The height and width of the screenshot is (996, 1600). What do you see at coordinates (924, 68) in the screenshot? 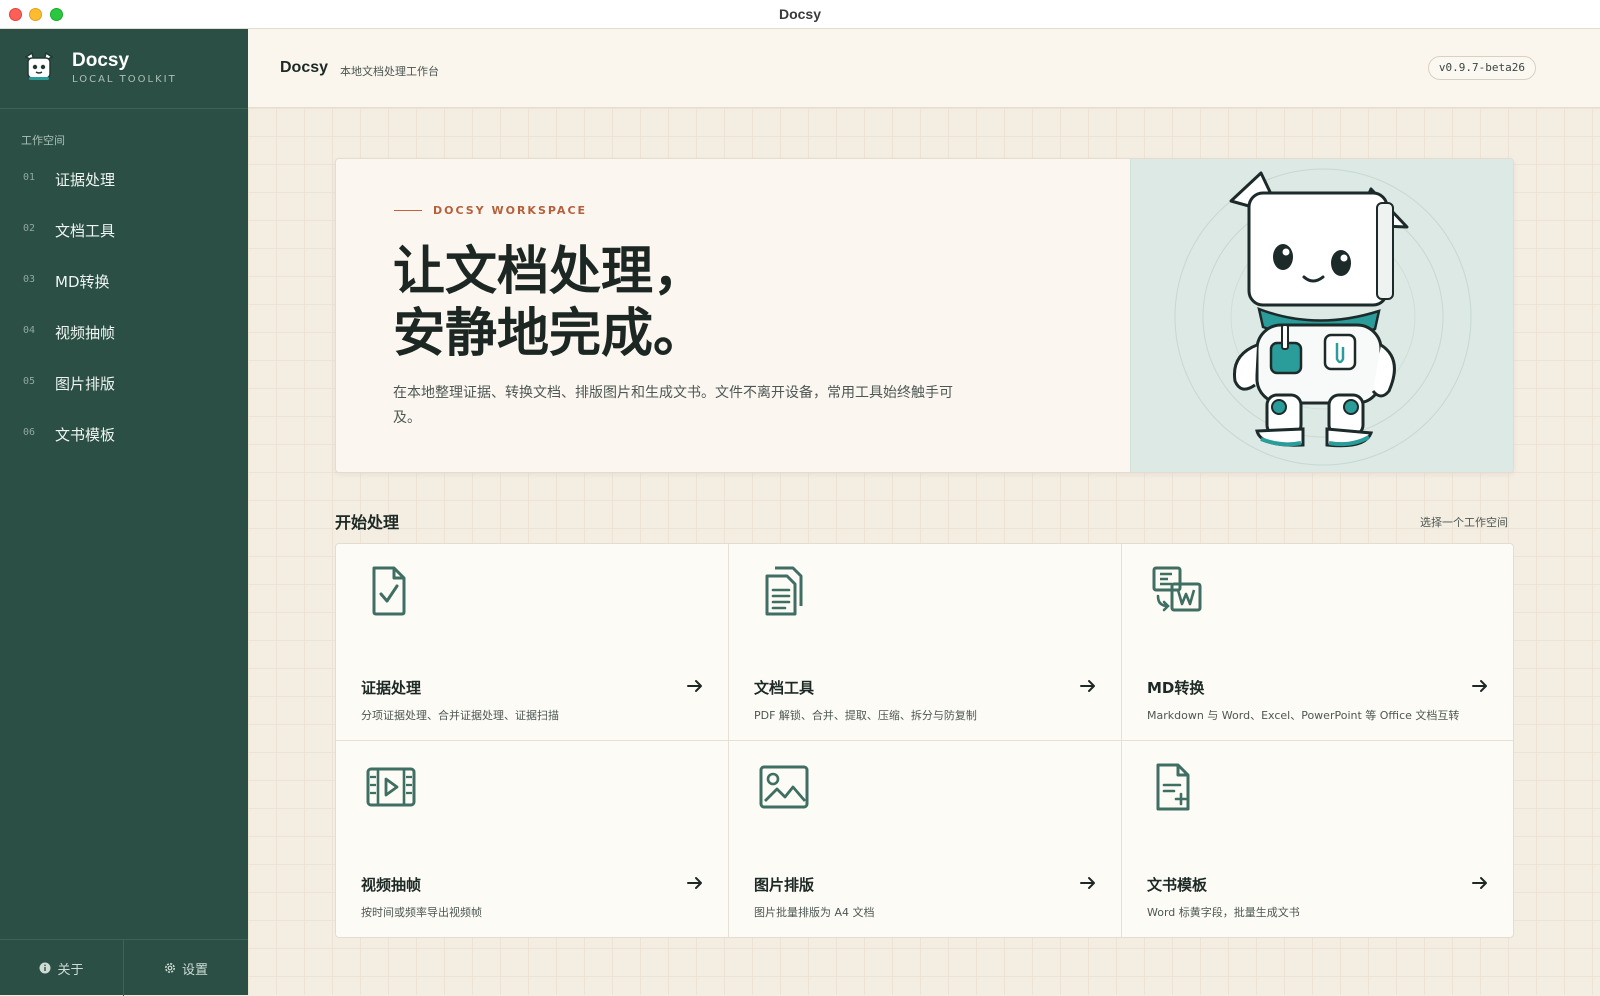
I see `page-header: Docsy 本地文档处理工作台 v0.9.7-beta26` at bounding box center [924, 68].